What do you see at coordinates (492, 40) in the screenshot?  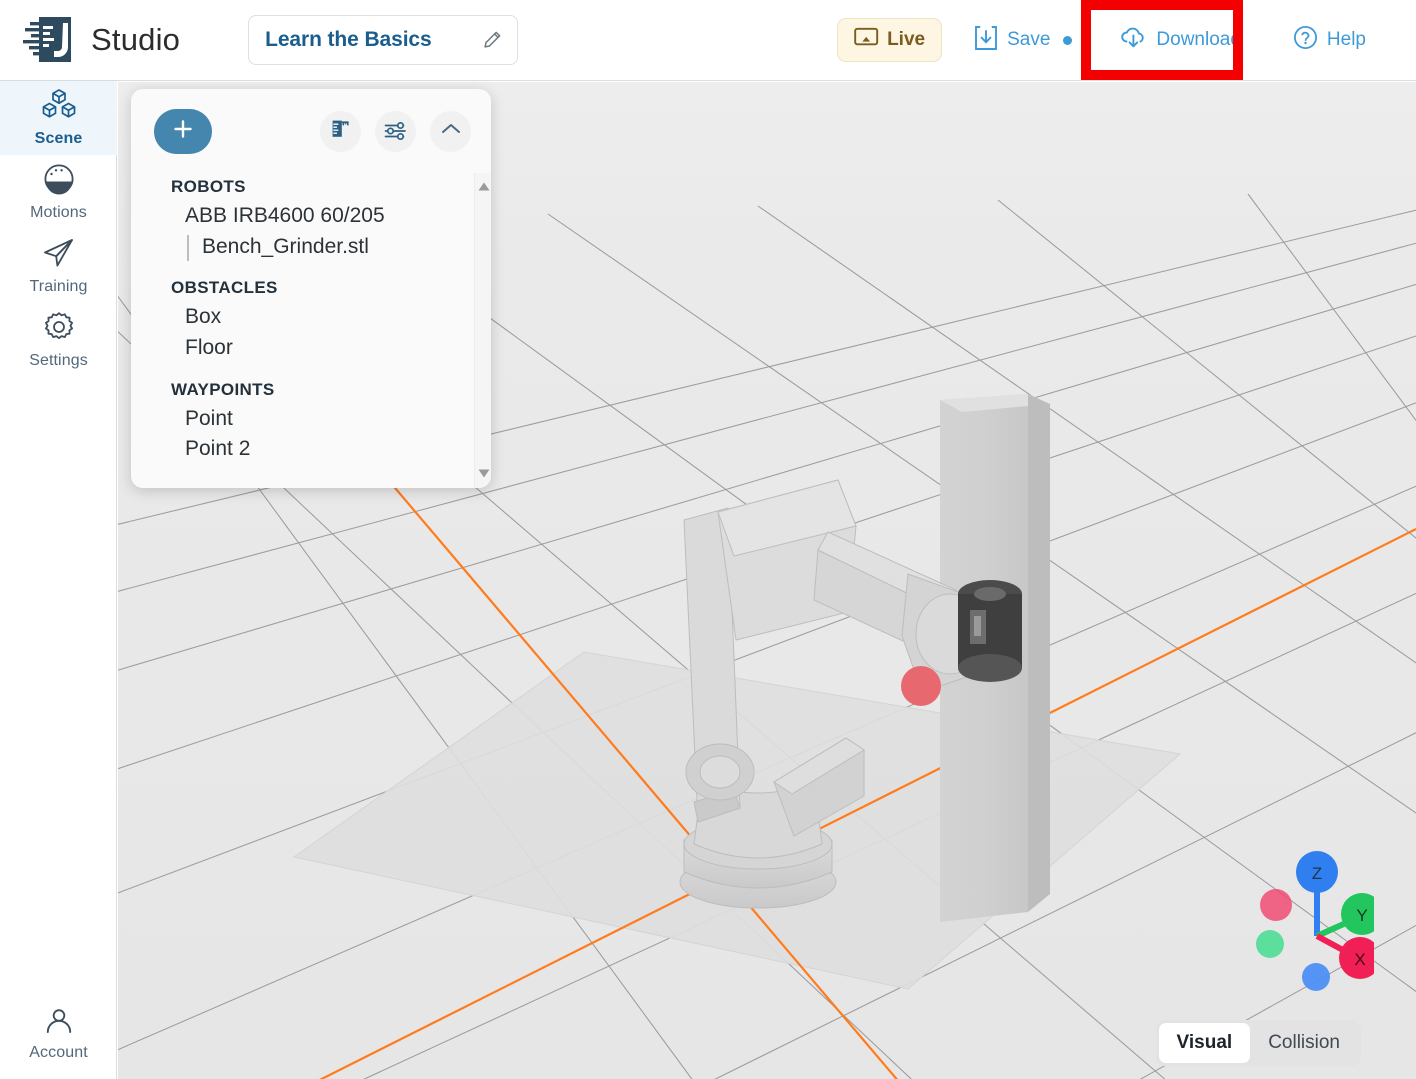 I see `pencil-icon` at bounding box center [492, 40].